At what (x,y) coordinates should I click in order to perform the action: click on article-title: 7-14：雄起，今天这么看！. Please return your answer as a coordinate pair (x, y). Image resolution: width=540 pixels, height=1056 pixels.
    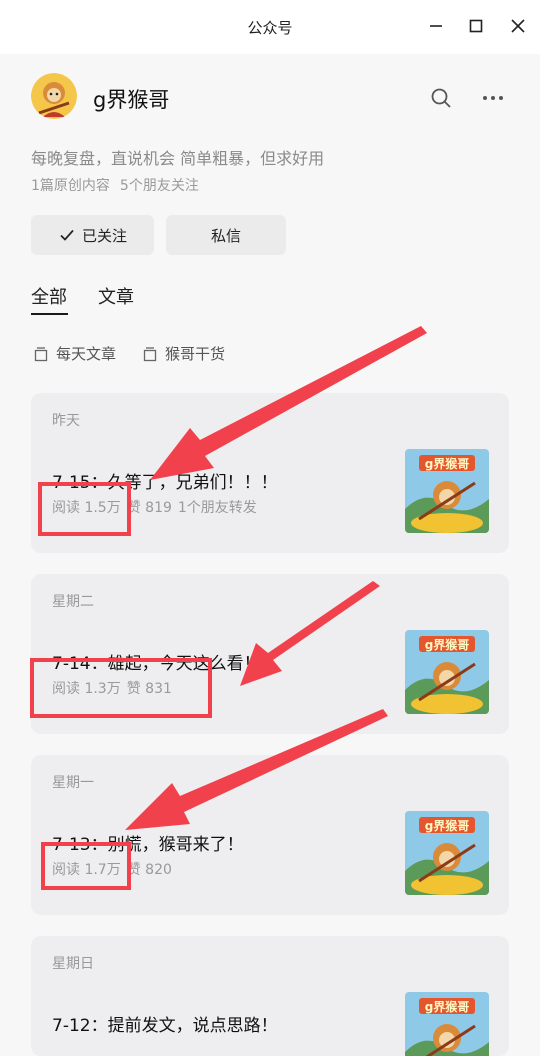
    Looking at the image, I should click on (156, 661).